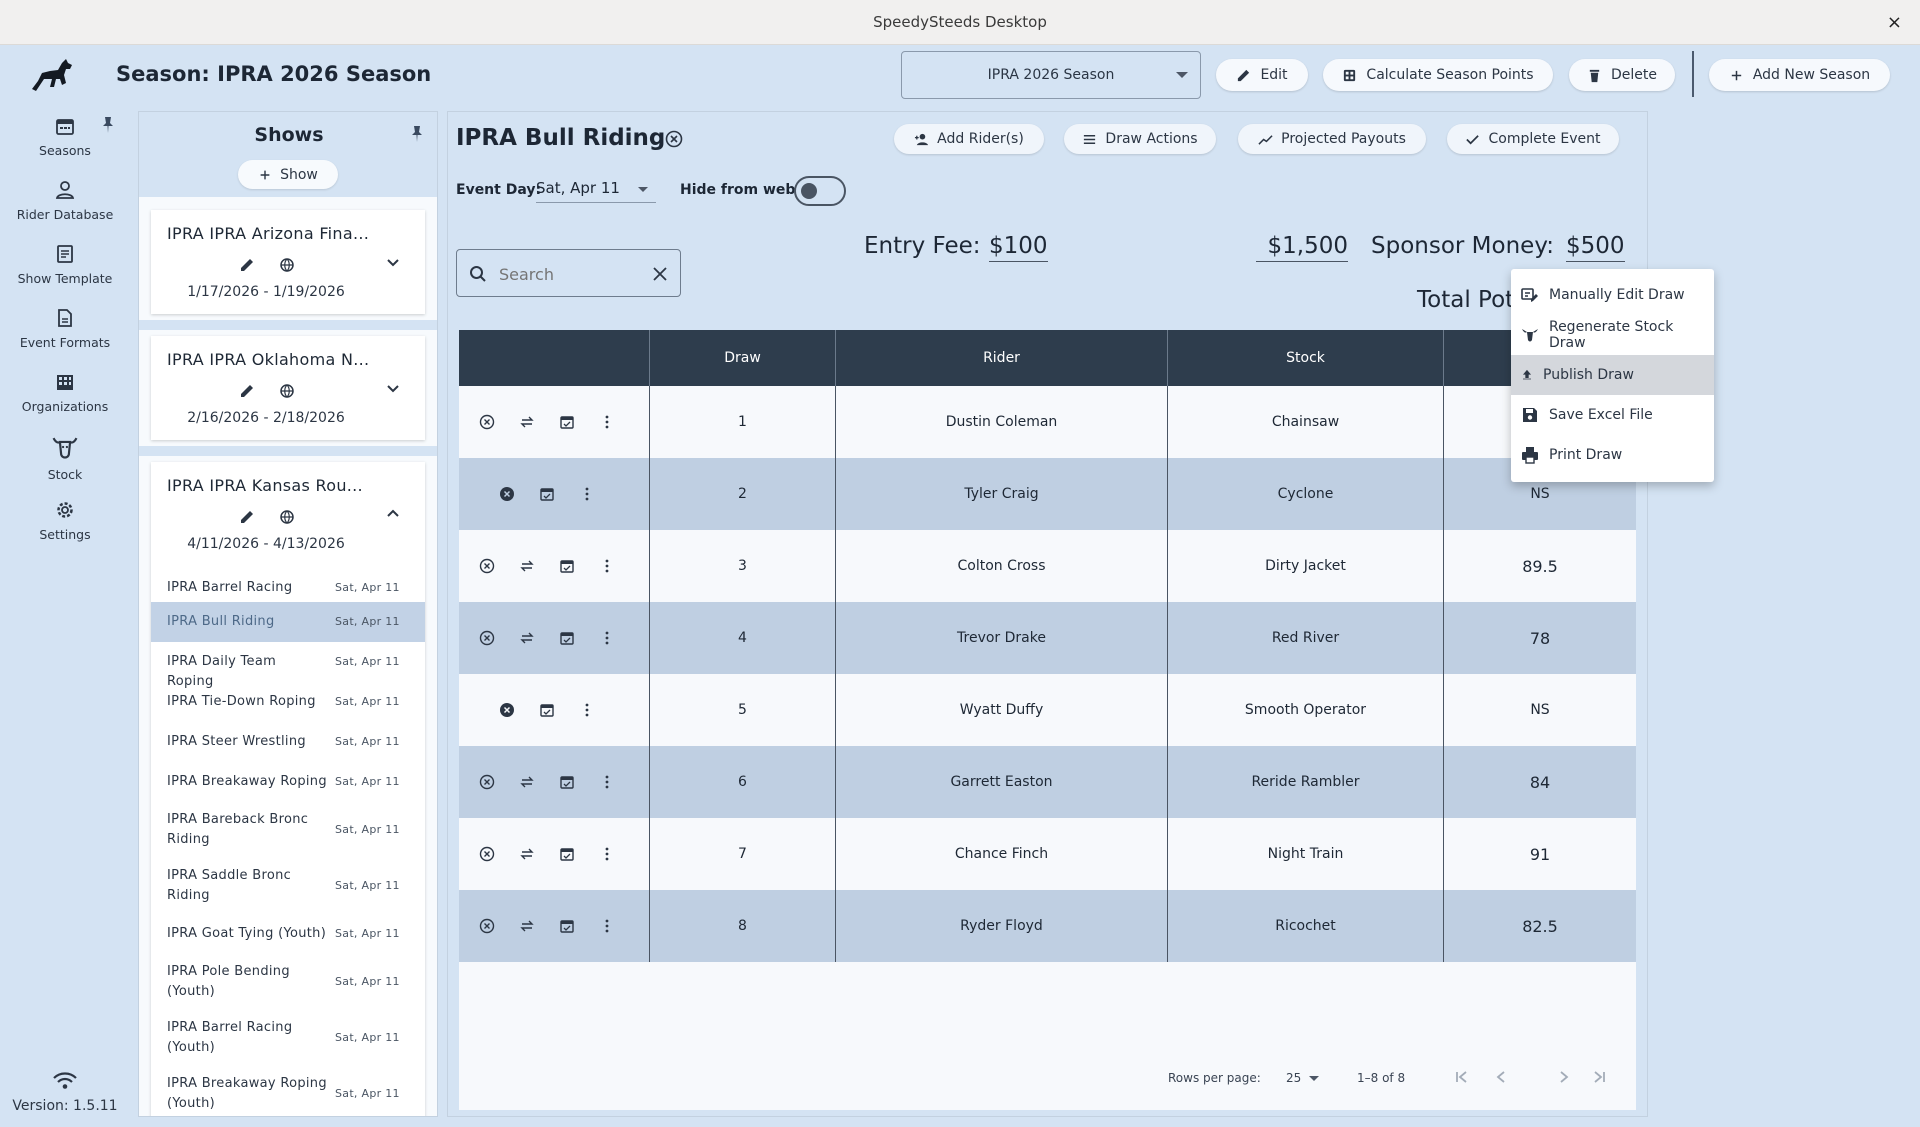  I want to click on table-row: 4 Trevor Drake Red River 78, so click(1047, 638).